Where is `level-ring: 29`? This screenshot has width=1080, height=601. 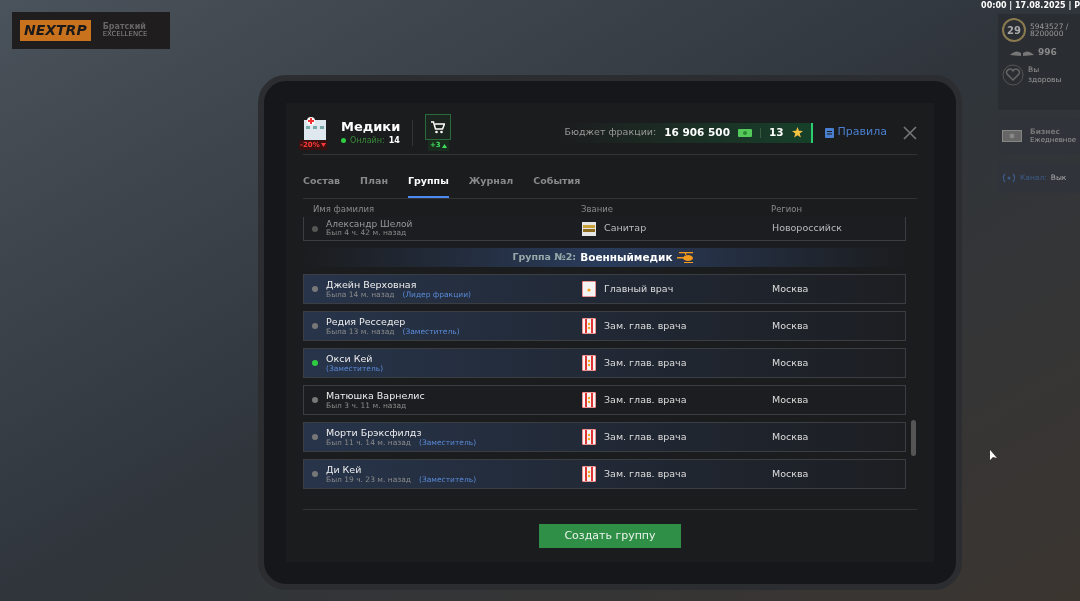
level-ring: 29 is located at coordinates (1014, 30).